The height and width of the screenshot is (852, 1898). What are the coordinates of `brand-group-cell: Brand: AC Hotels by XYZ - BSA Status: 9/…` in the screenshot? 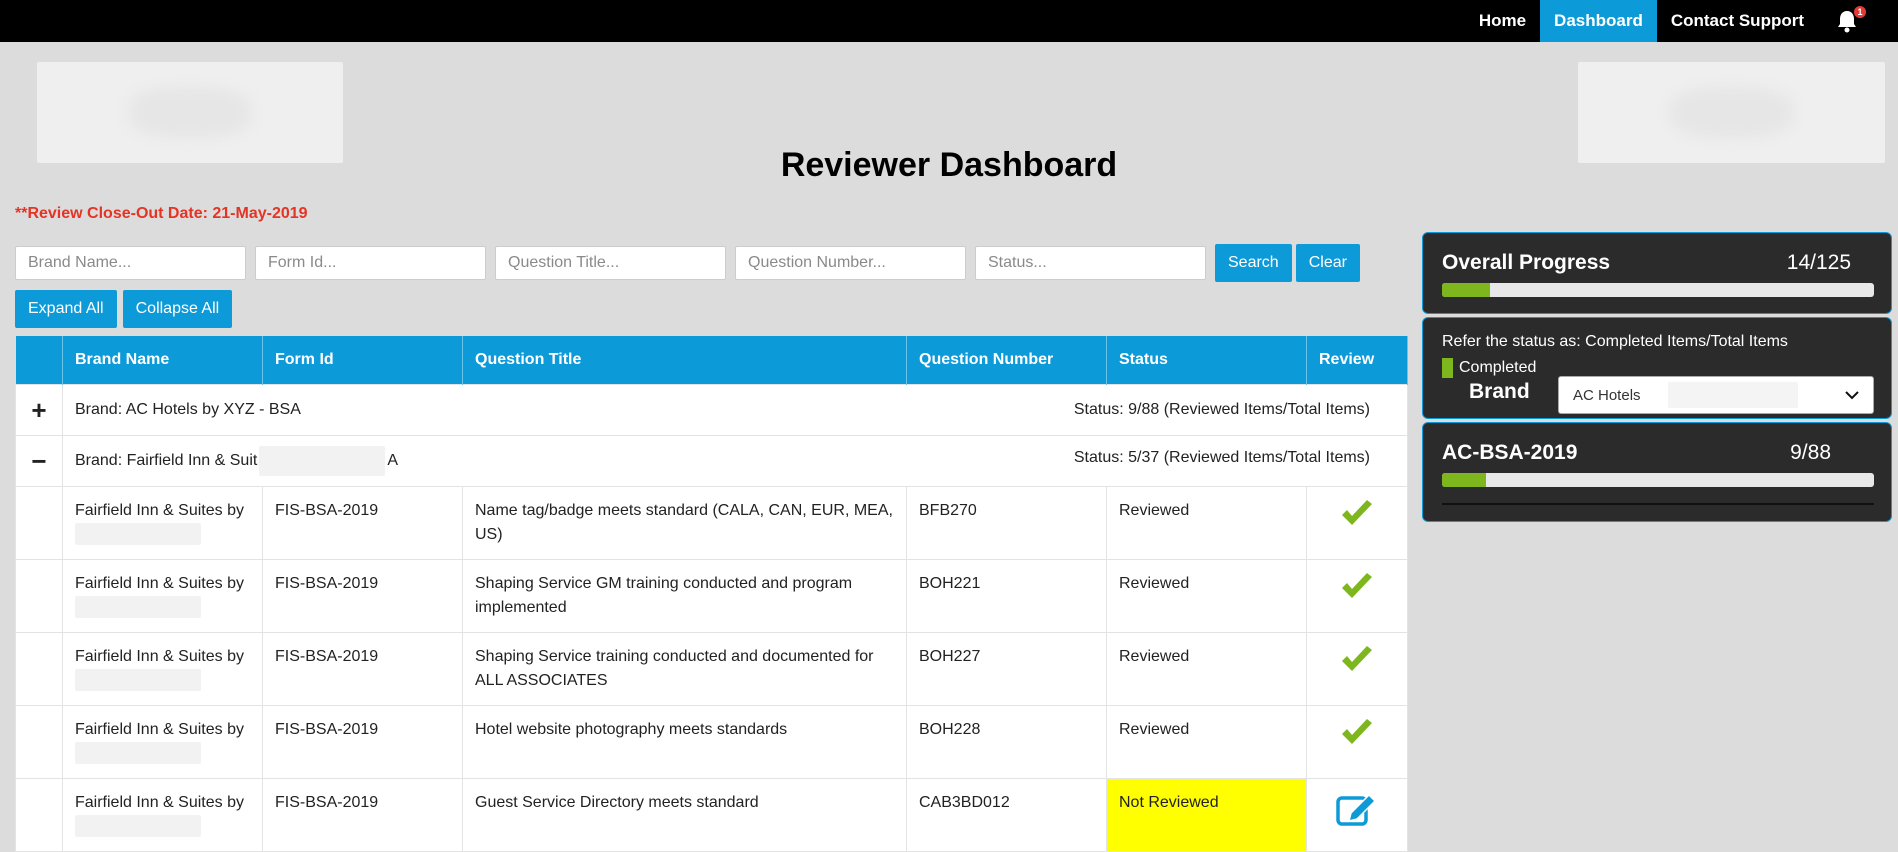 It's located at (735, 409).